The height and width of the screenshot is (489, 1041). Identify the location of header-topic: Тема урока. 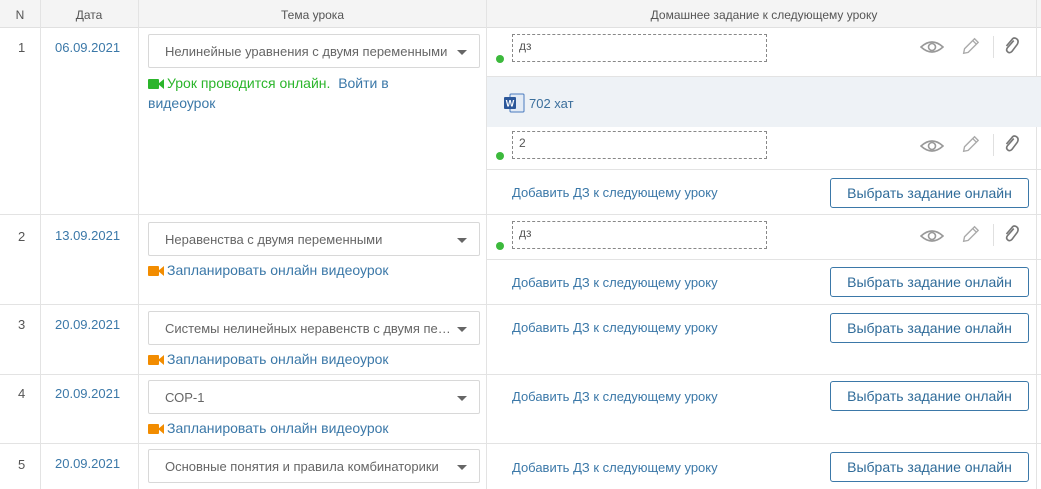
(312, 15).